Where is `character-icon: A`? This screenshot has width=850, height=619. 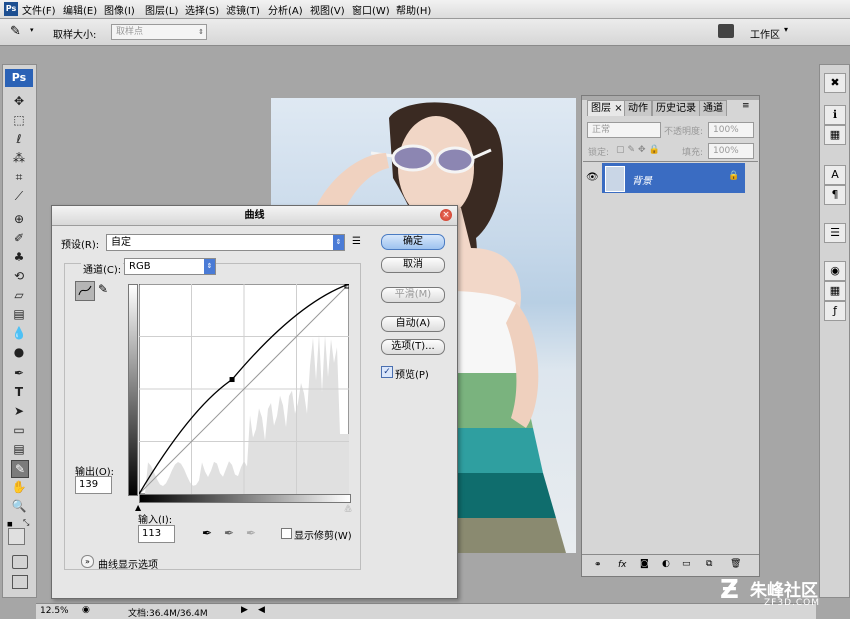 character-icon: A is located at coordinates (835, 175).